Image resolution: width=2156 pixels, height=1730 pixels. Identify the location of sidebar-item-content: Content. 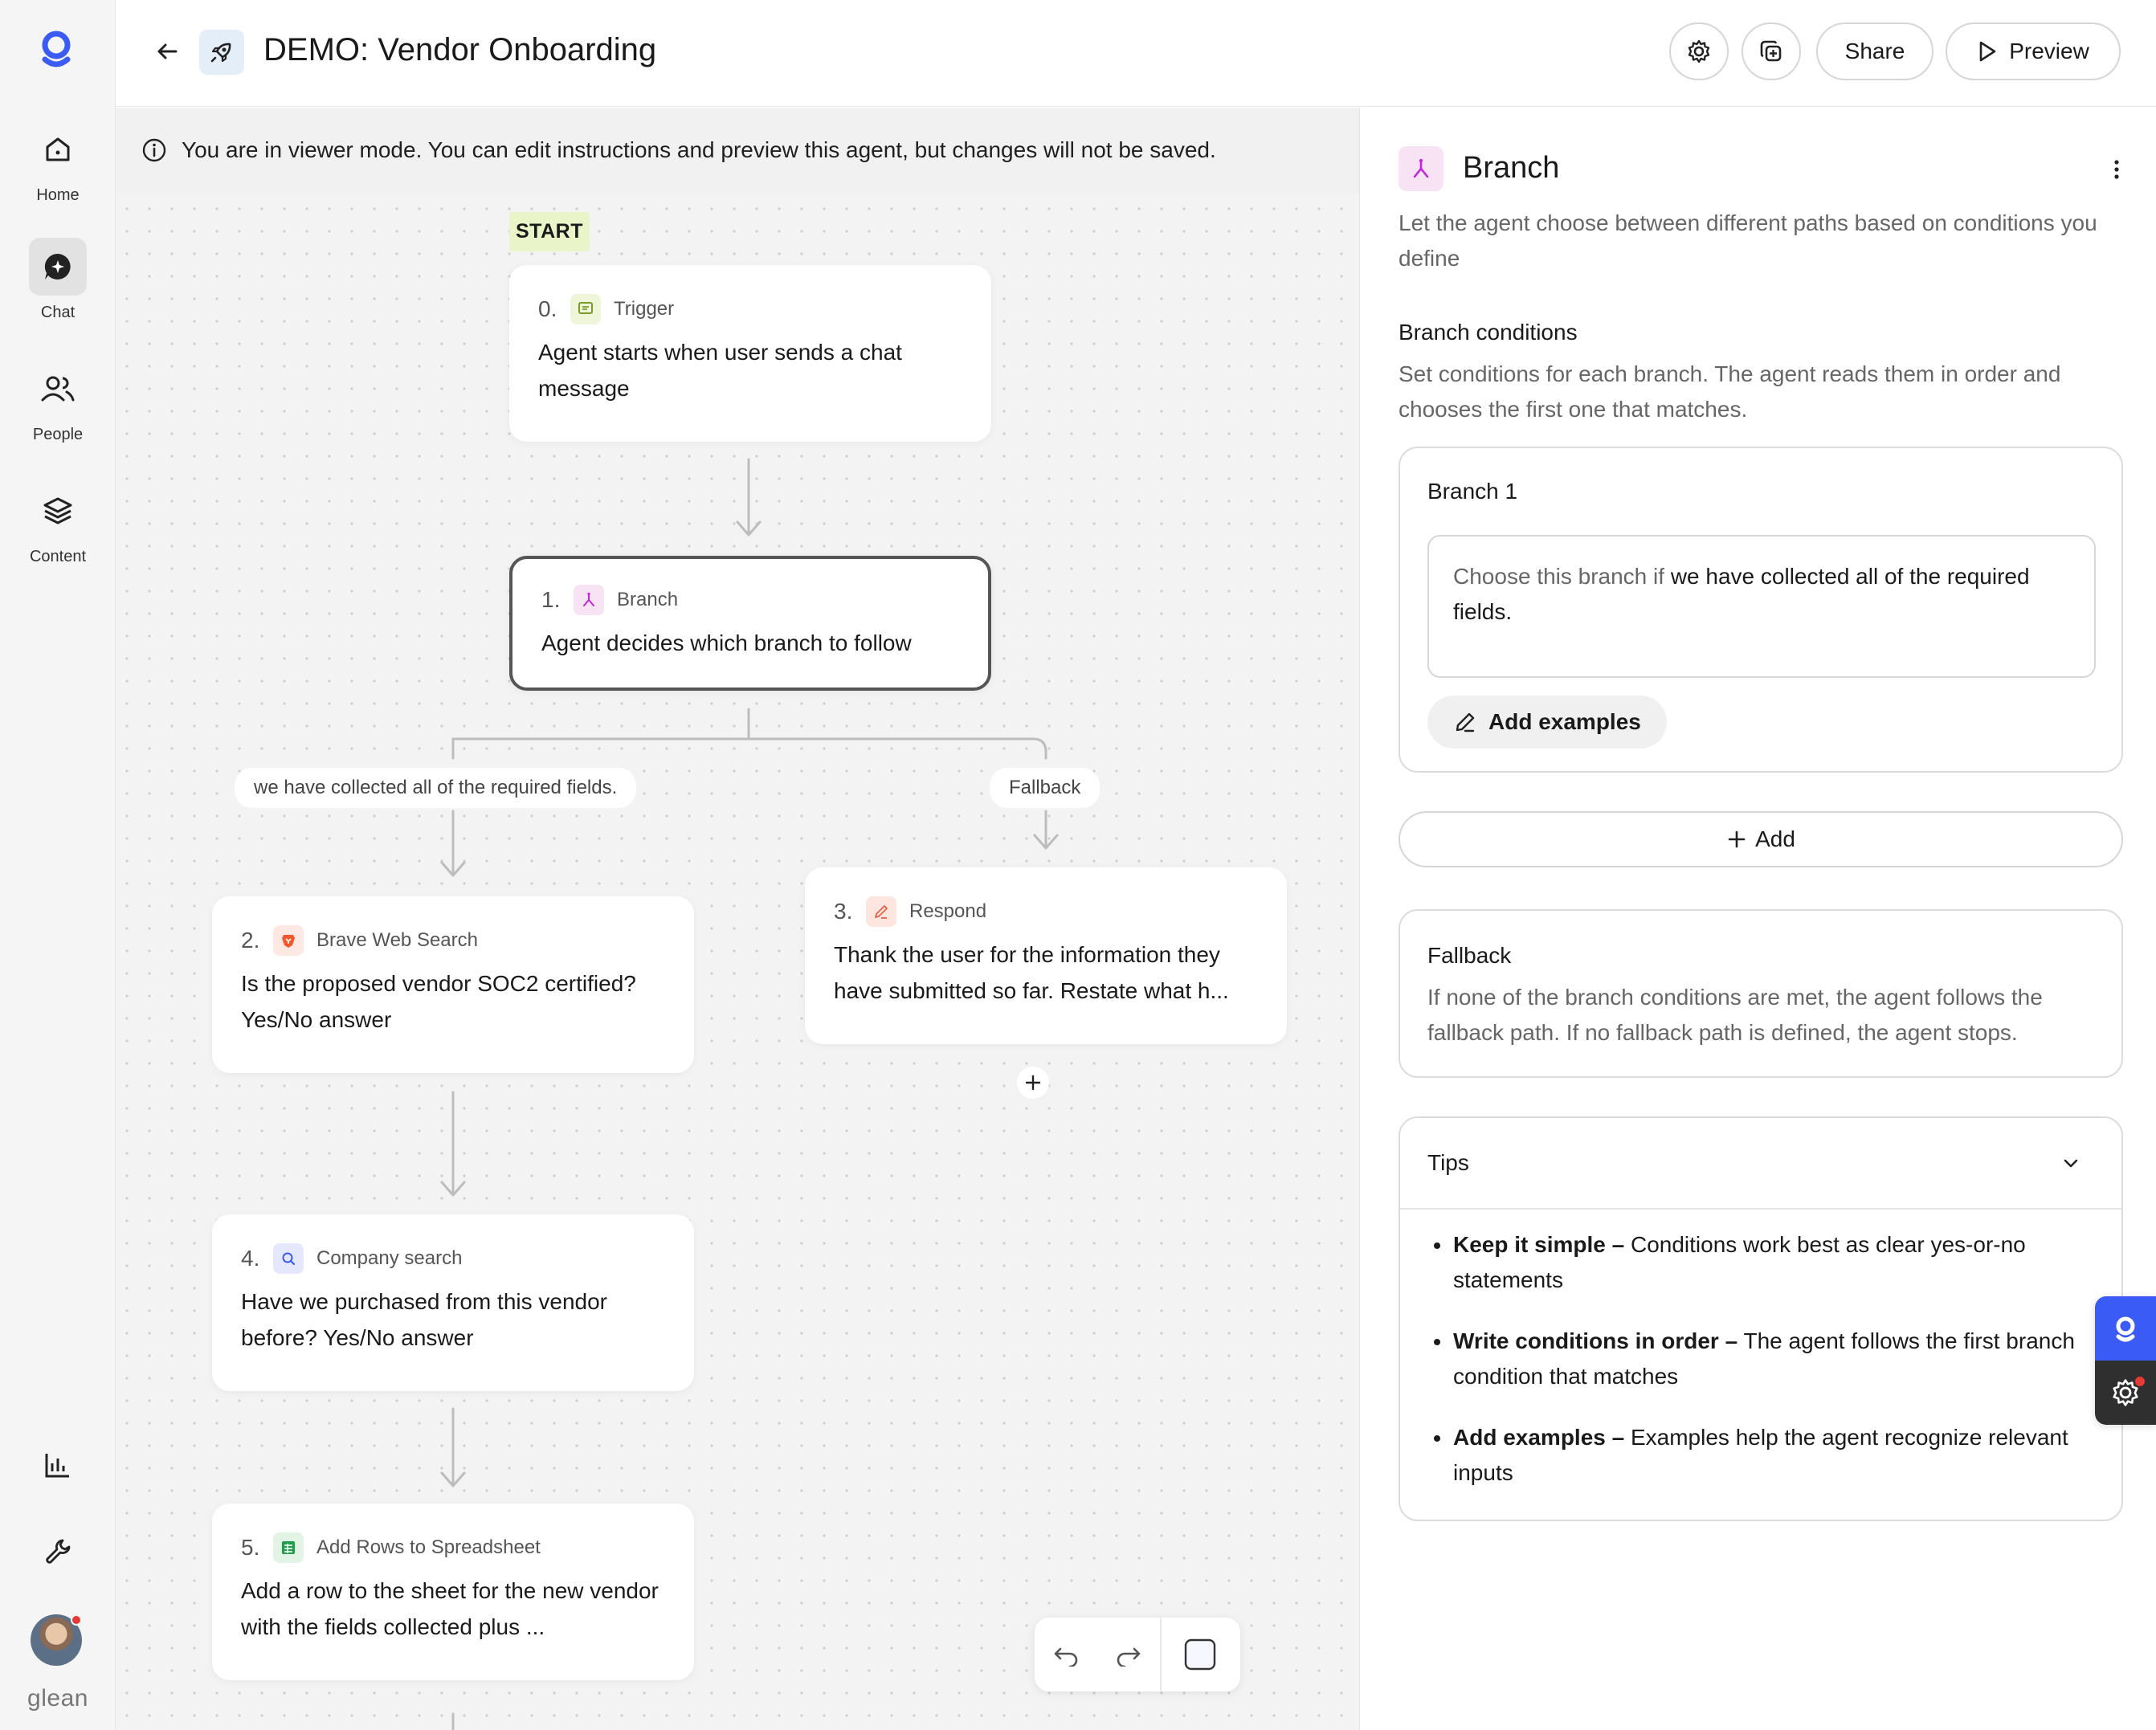
(58, 524).